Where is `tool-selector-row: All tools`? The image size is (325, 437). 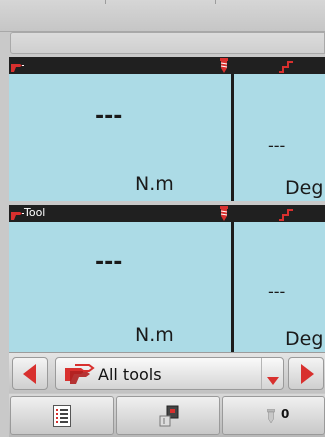 tool-selector-row: All tools is located at coordinates (167, 372).